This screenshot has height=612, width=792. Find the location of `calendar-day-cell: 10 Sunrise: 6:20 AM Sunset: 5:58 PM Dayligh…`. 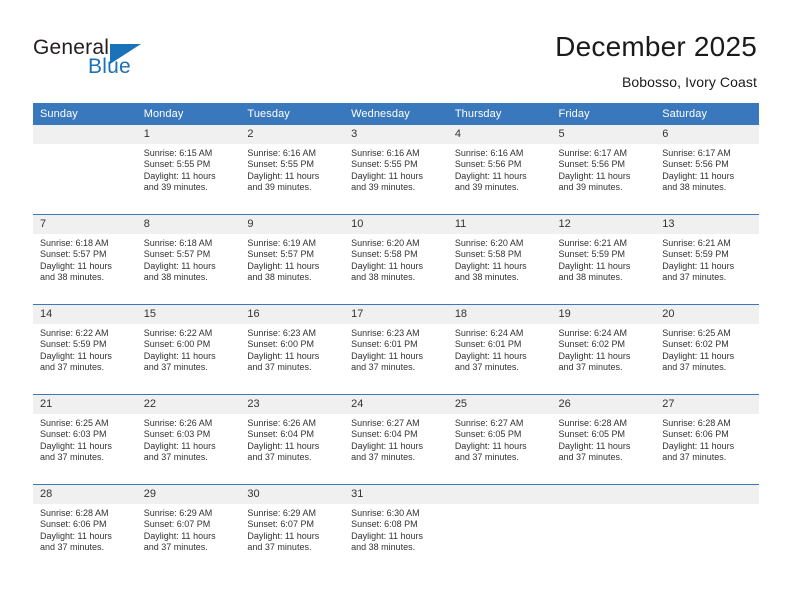

calendar-day-cell: 10 Sunrise: 6:20 AM Sunset: 5:58 PM Dayligh… is located at coordinates (396, 259).